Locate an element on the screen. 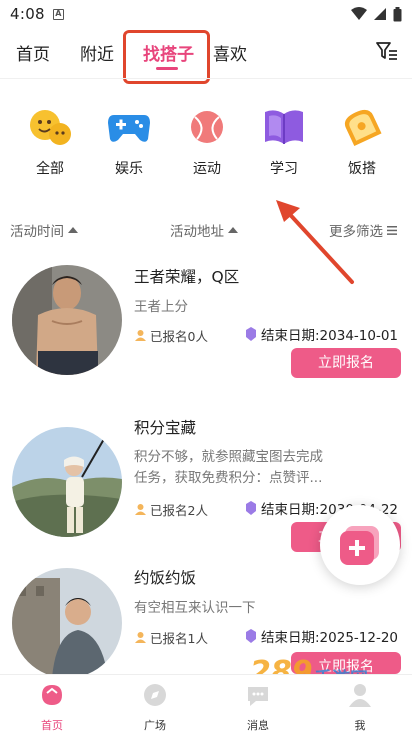 The width and height of the screenshot is (412, 732). nav-label: 广场 is located at coordinates (155, 725).